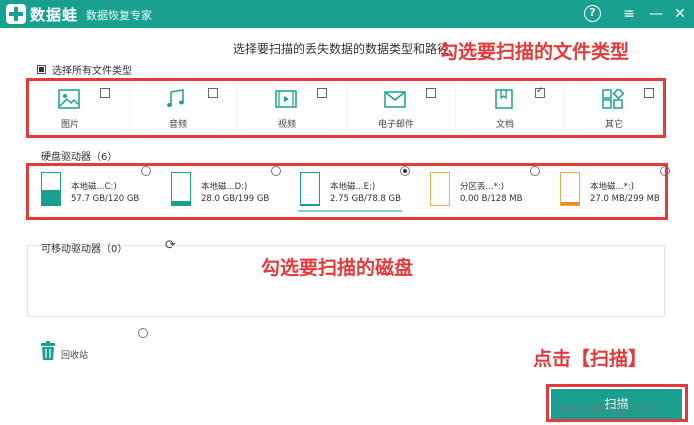 This screenshot has height=425, width=694. I want to click on close-icon: ✕, so click(680, 14).